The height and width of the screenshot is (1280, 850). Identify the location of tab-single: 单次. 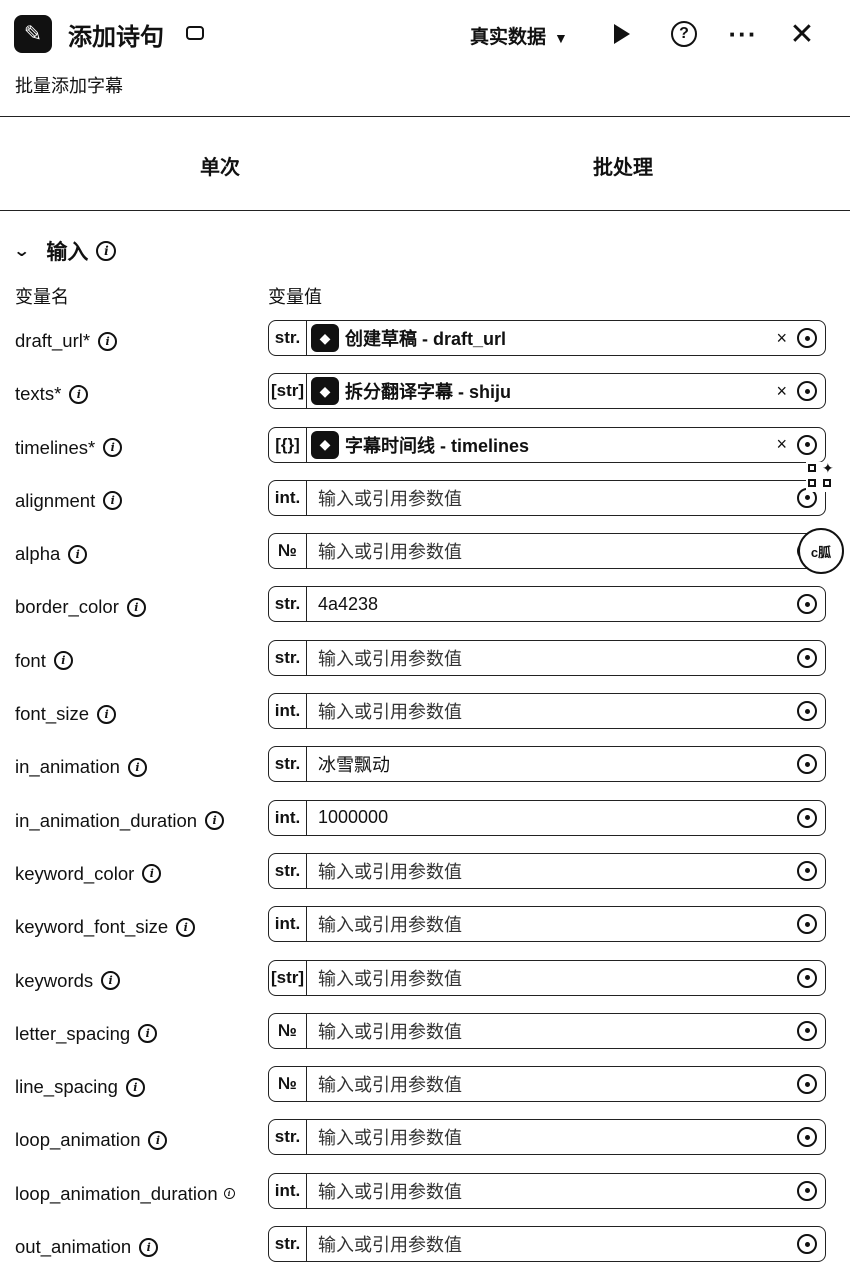
(220, 165).